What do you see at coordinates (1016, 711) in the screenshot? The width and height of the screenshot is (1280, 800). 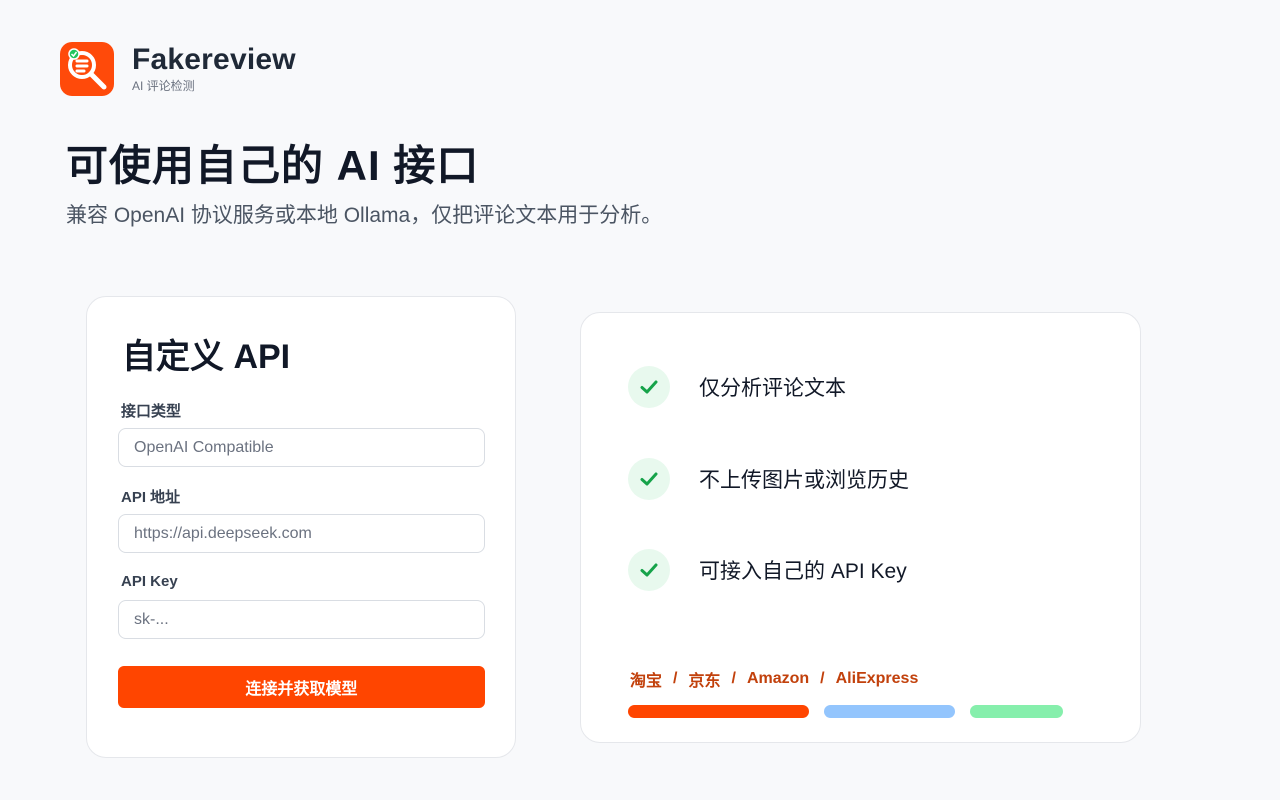 I see `decor-bar-green` at bounding box center [1016, 711].